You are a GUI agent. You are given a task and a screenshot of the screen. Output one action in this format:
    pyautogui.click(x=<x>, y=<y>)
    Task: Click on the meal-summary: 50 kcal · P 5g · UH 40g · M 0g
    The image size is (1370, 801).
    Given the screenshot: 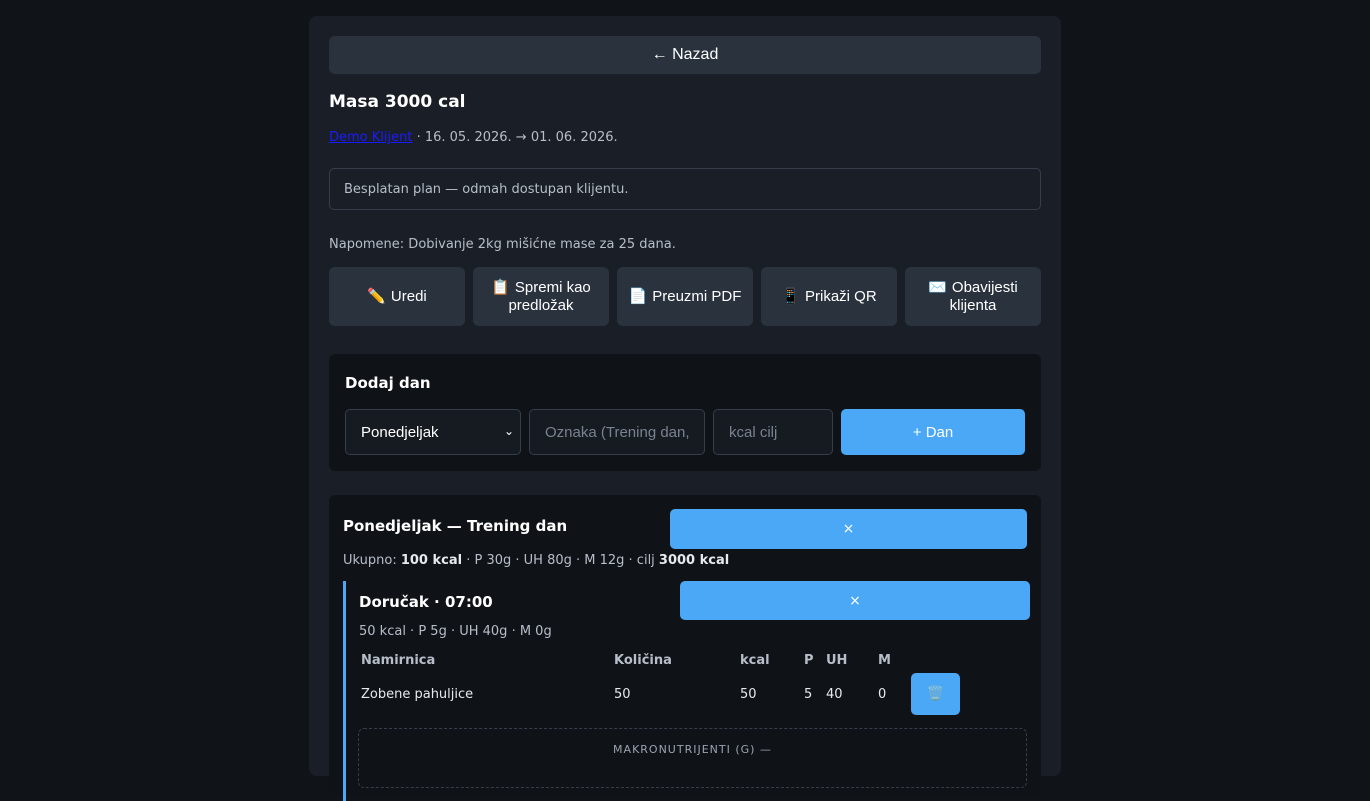 What is the action you would take?
    pyautogui.click(x=455, y=631)
    